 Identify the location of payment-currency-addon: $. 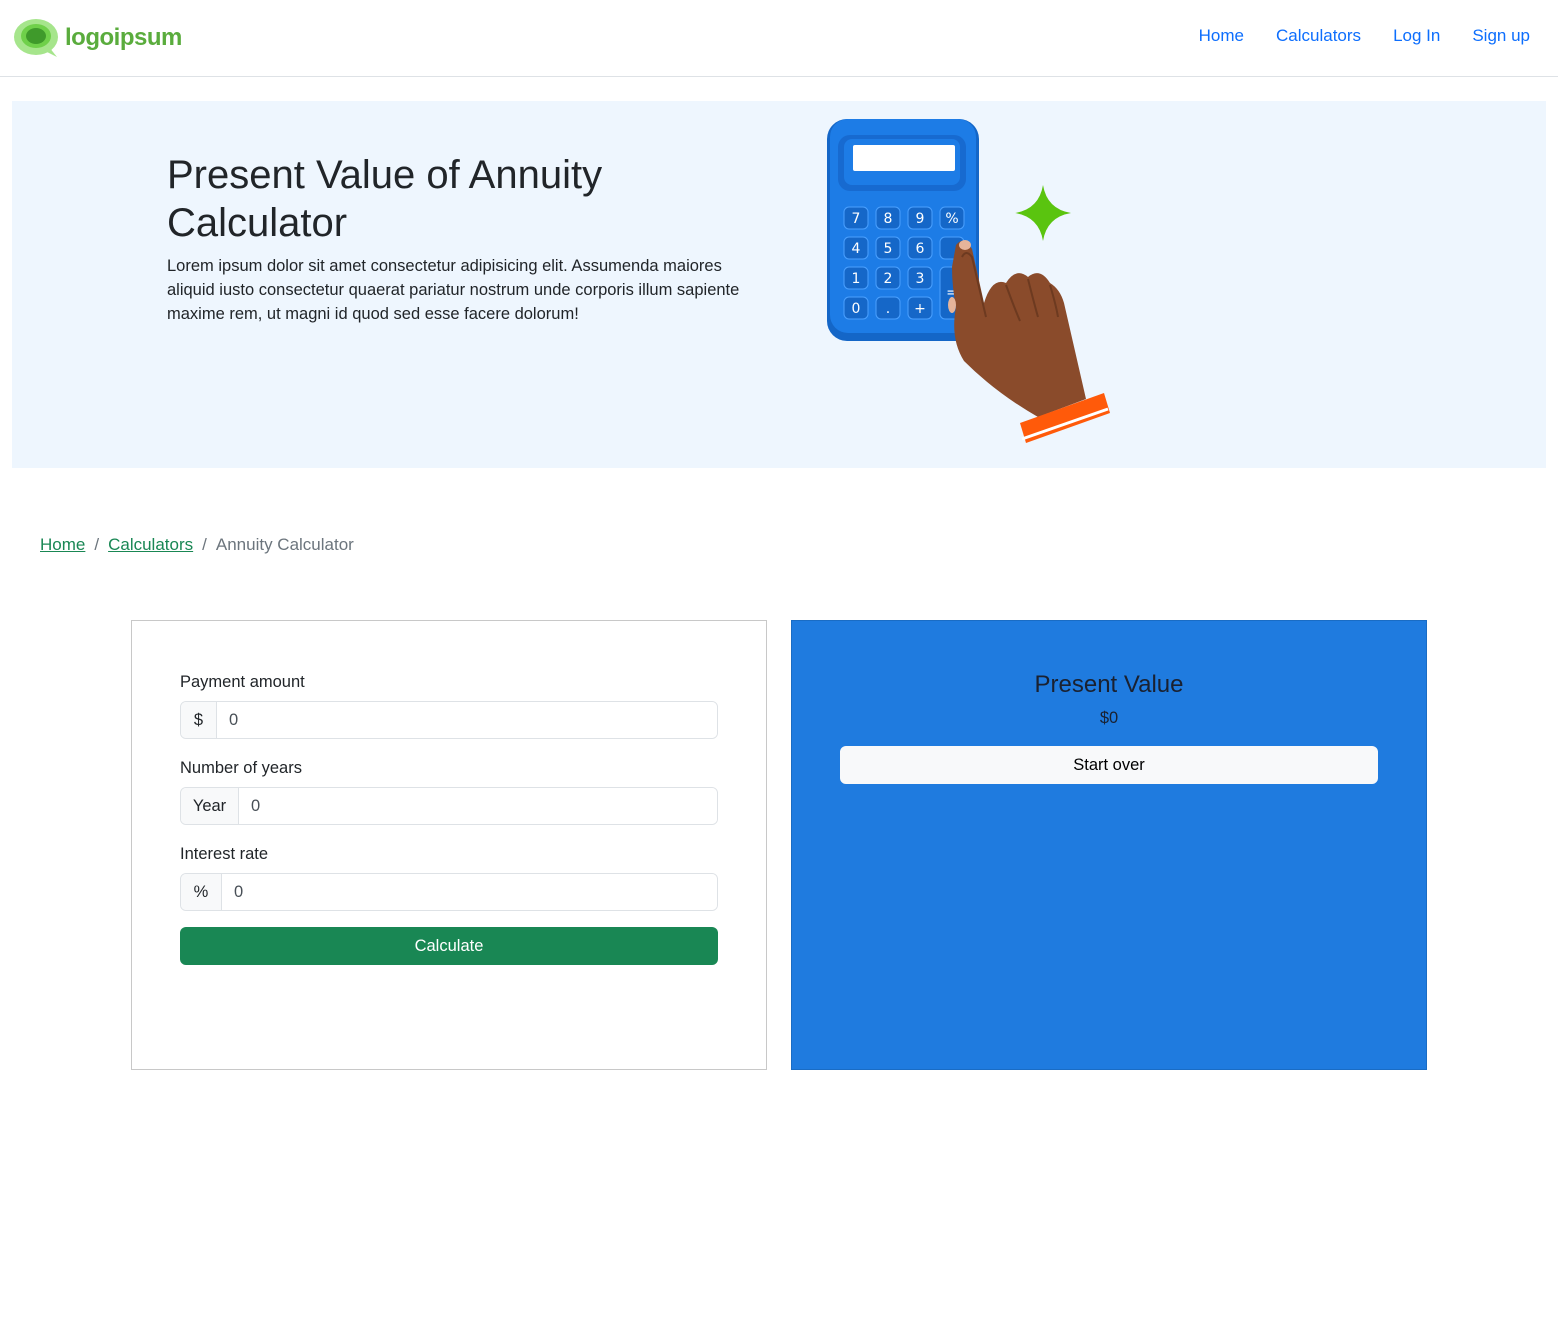
(199, 720).